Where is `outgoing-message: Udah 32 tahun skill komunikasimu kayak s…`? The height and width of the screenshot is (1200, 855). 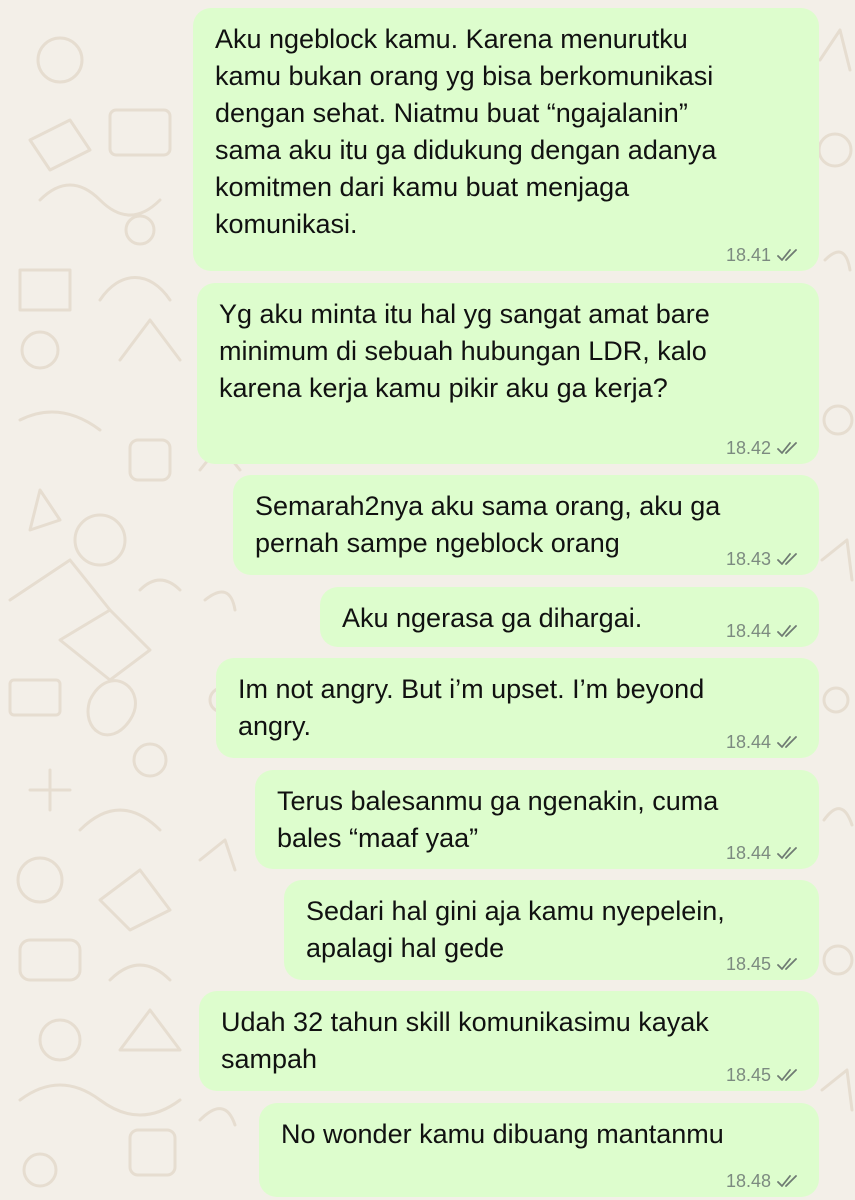 outgoing-message: Udah 32 tahun skill komunikasimu kayak s… is located at coordinates (509, 1041).